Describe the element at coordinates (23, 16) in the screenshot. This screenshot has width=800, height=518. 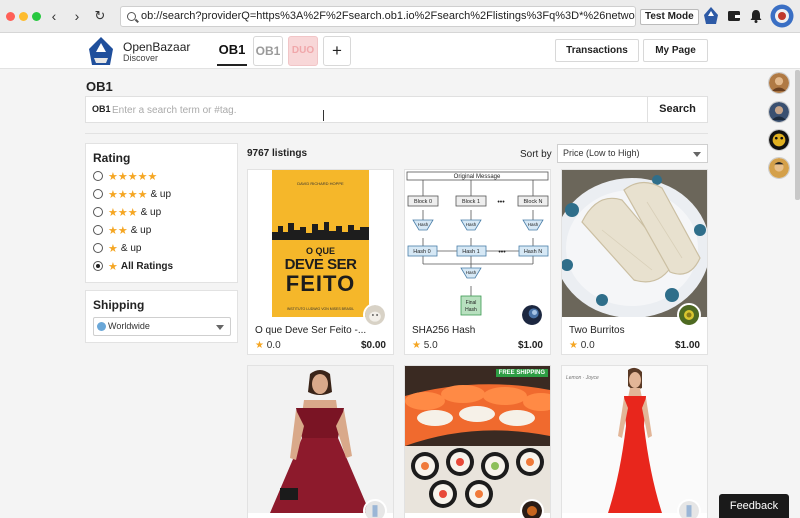
I see `minimize-window-button` at that location.